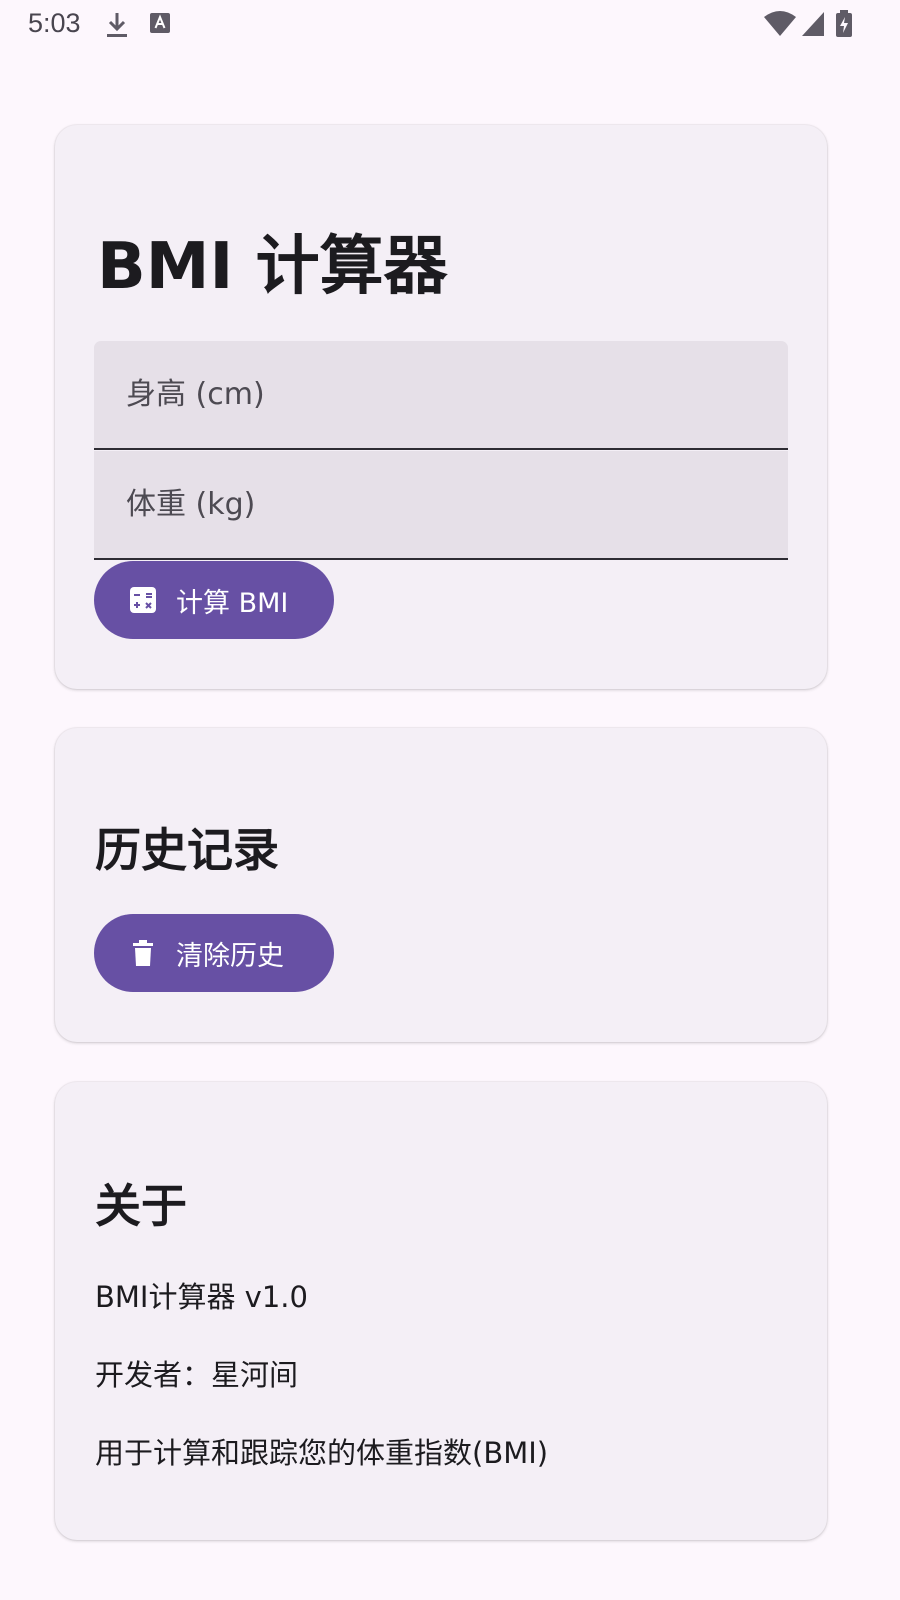  What do you see at coordinates (197, 1375) in the screenshot?
I see `about-developer: 开发者：星河间` at bounding box center [197, 1375].